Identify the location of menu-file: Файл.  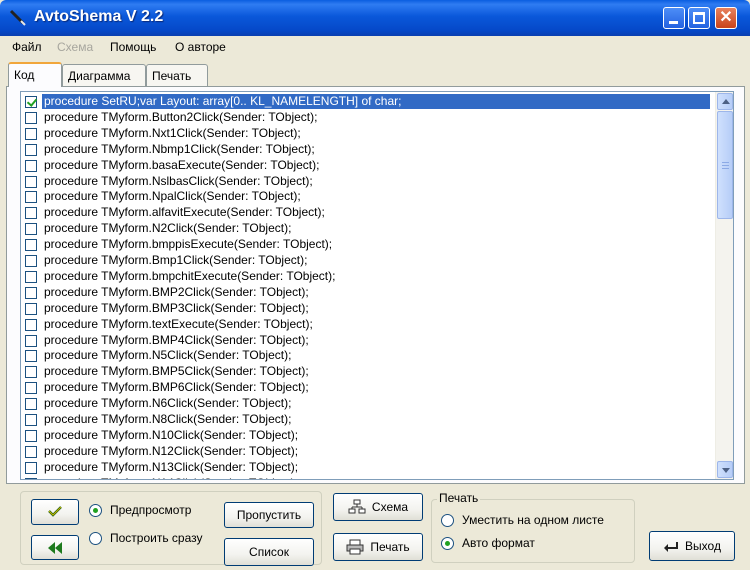
(27, 47).